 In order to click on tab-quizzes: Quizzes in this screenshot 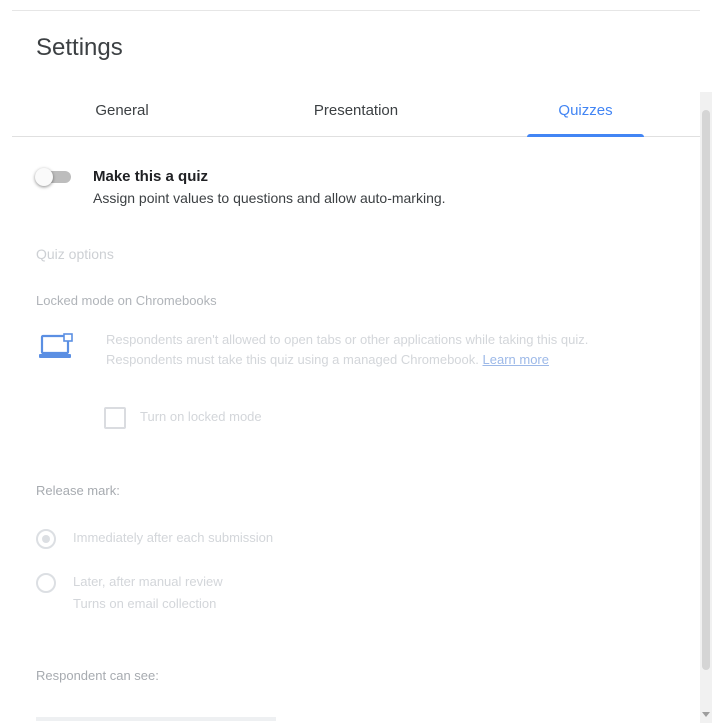, I will do `click(585, 116)`.